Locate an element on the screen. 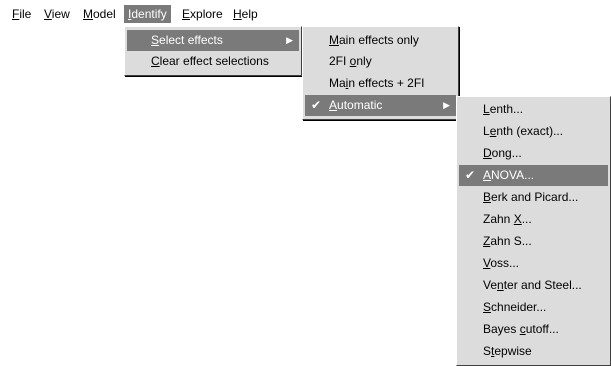  2fi-only-post: nly is located at coordinates (364, 61).